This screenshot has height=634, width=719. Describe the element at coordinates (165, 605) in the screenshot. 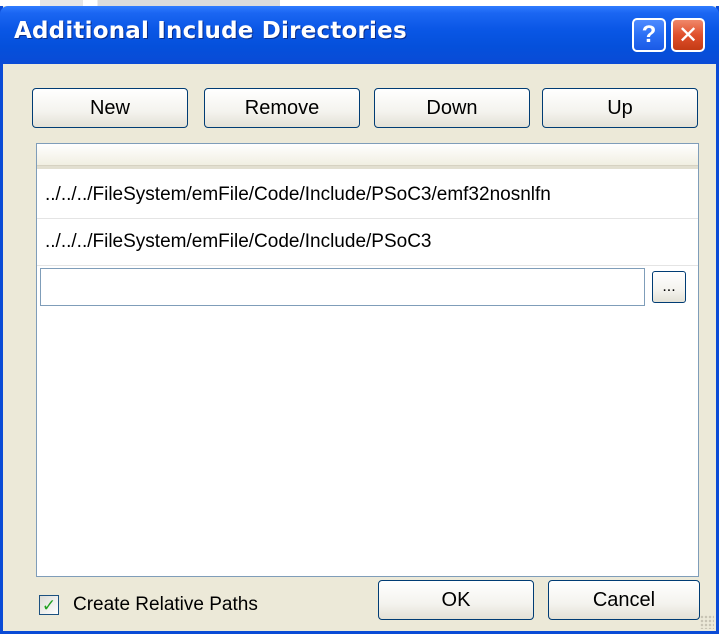

I see `relative-paths-label: Create Relative Paths` at that location.